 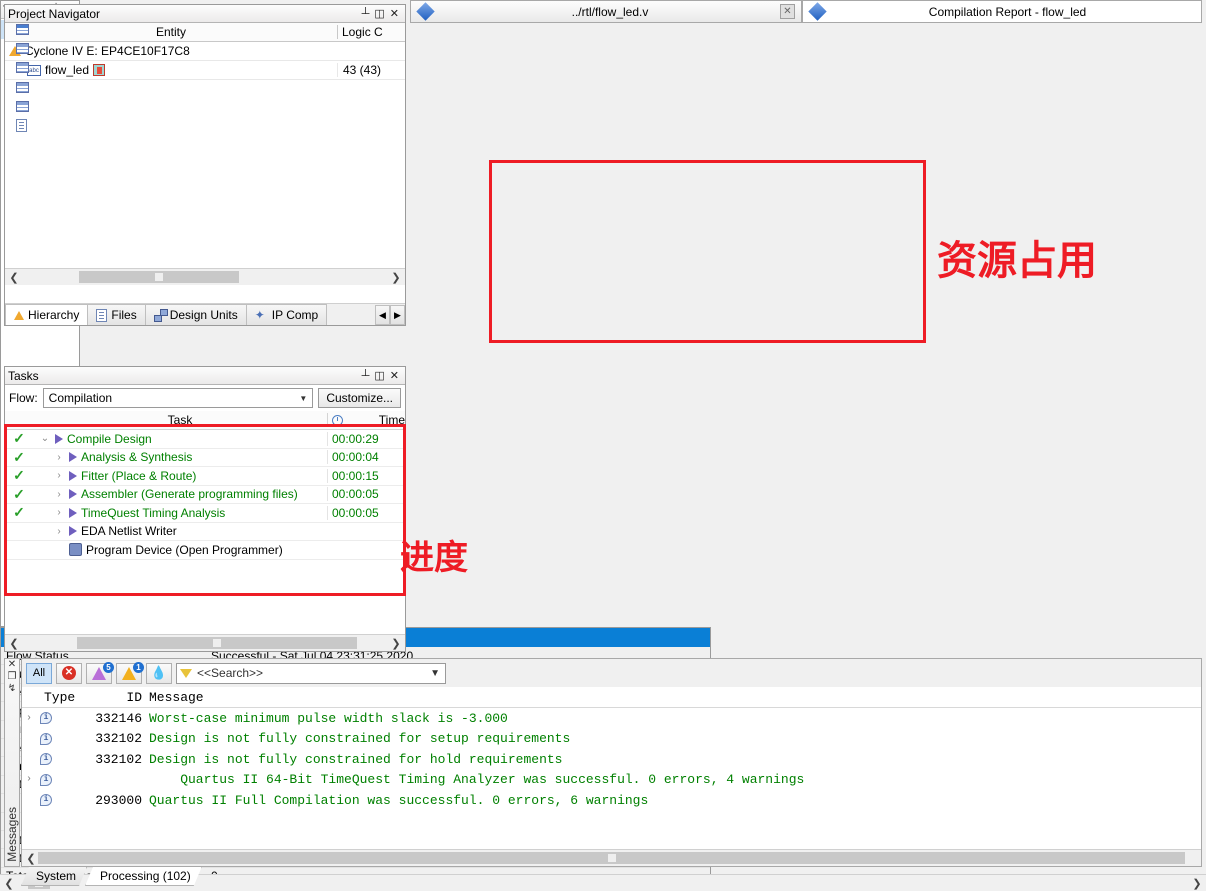 What do you see at coordinates (180, 420) in the screenshot?
I see `column-task: Task` at bounding box center [180, 420].